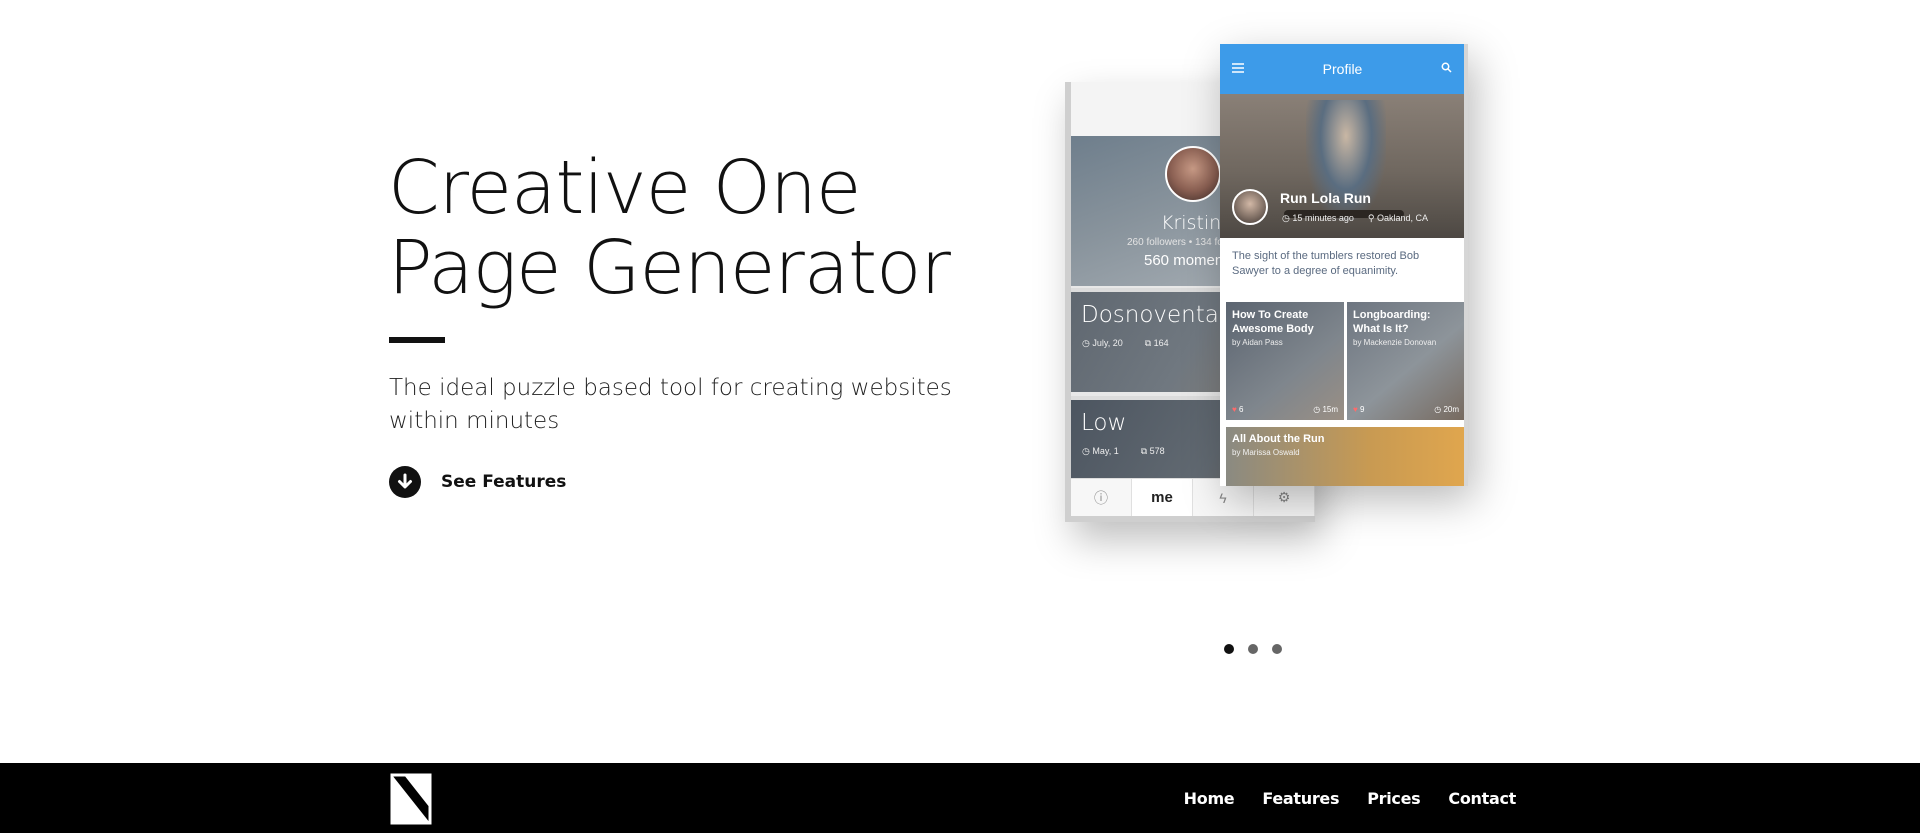 The width and height of the screenshot is (1920, 833). I want to click on menu-icon, so click(1238, 69).